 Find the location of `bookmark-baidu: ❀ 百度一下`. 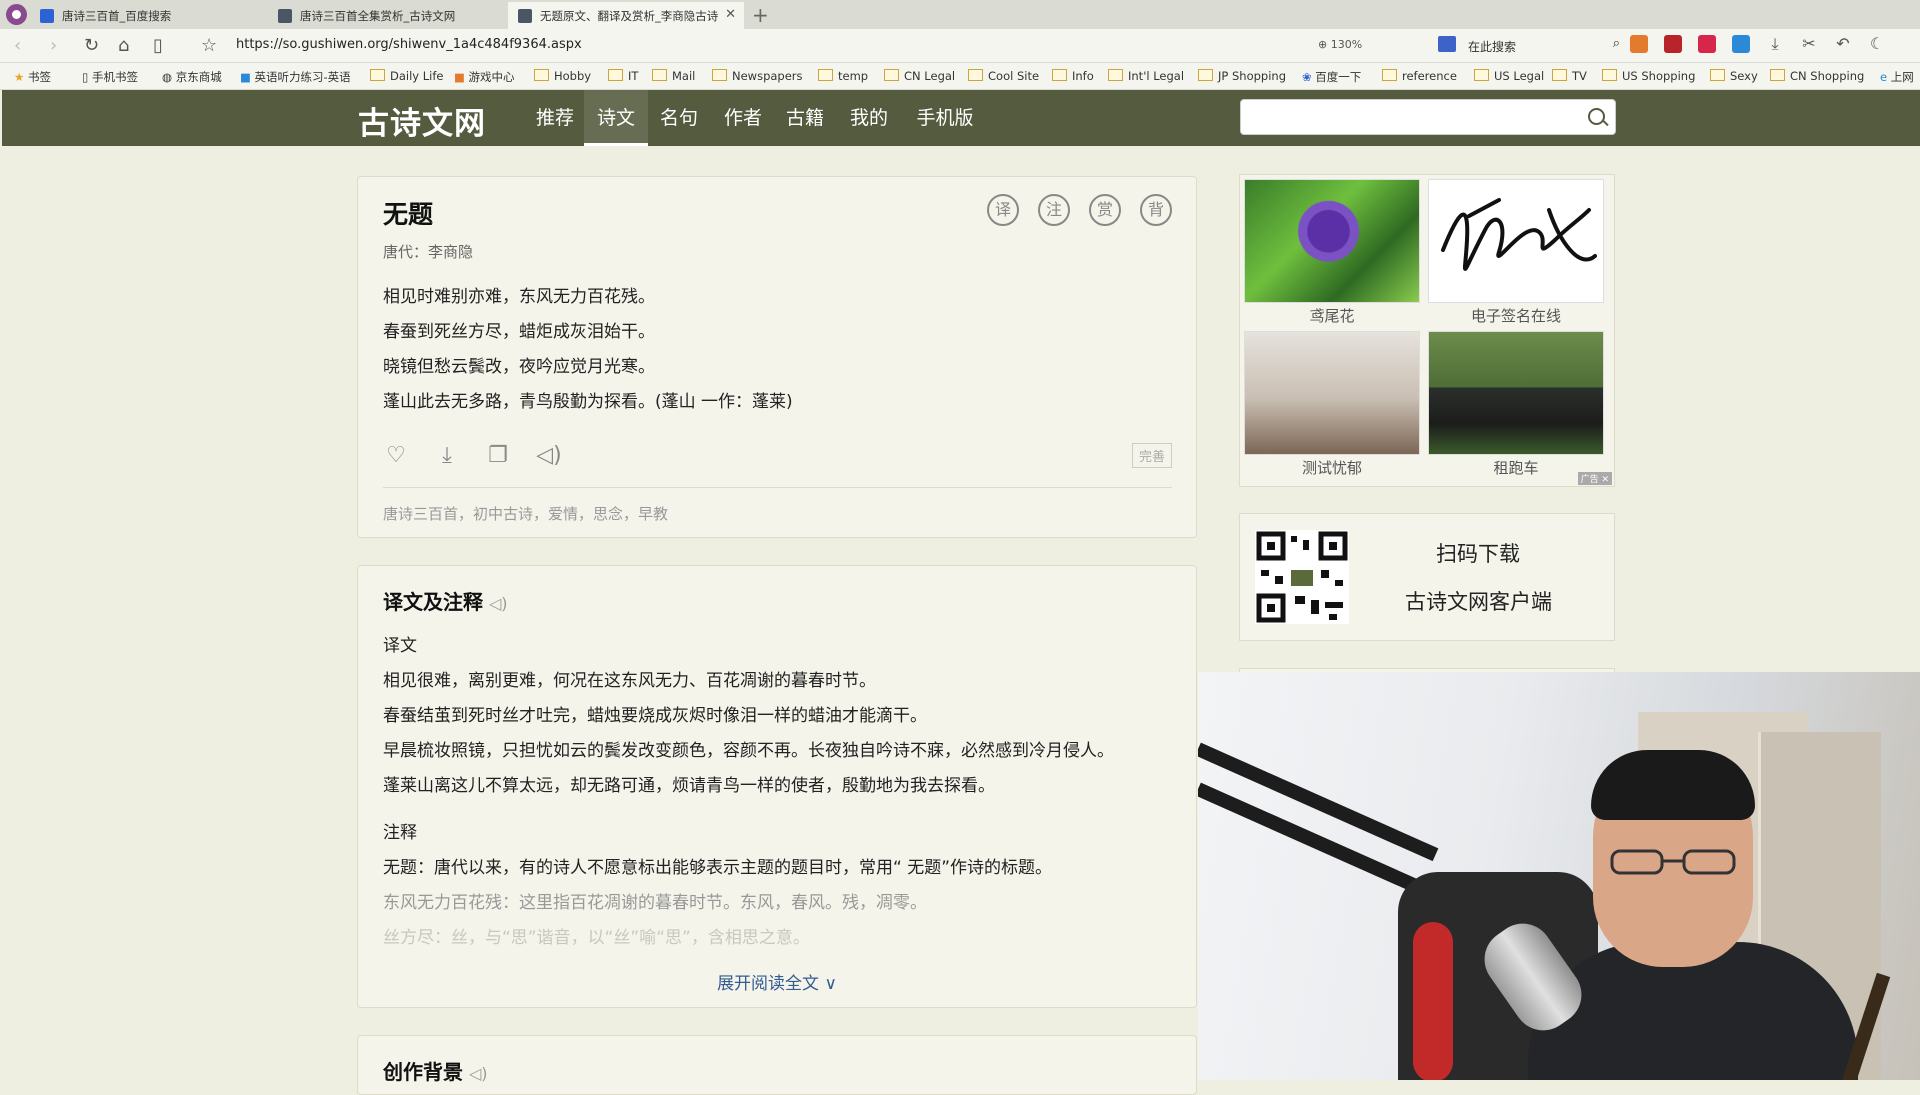

bookmark-baidu: ❀ 百度一下 is located at coordinates (1331, 77).